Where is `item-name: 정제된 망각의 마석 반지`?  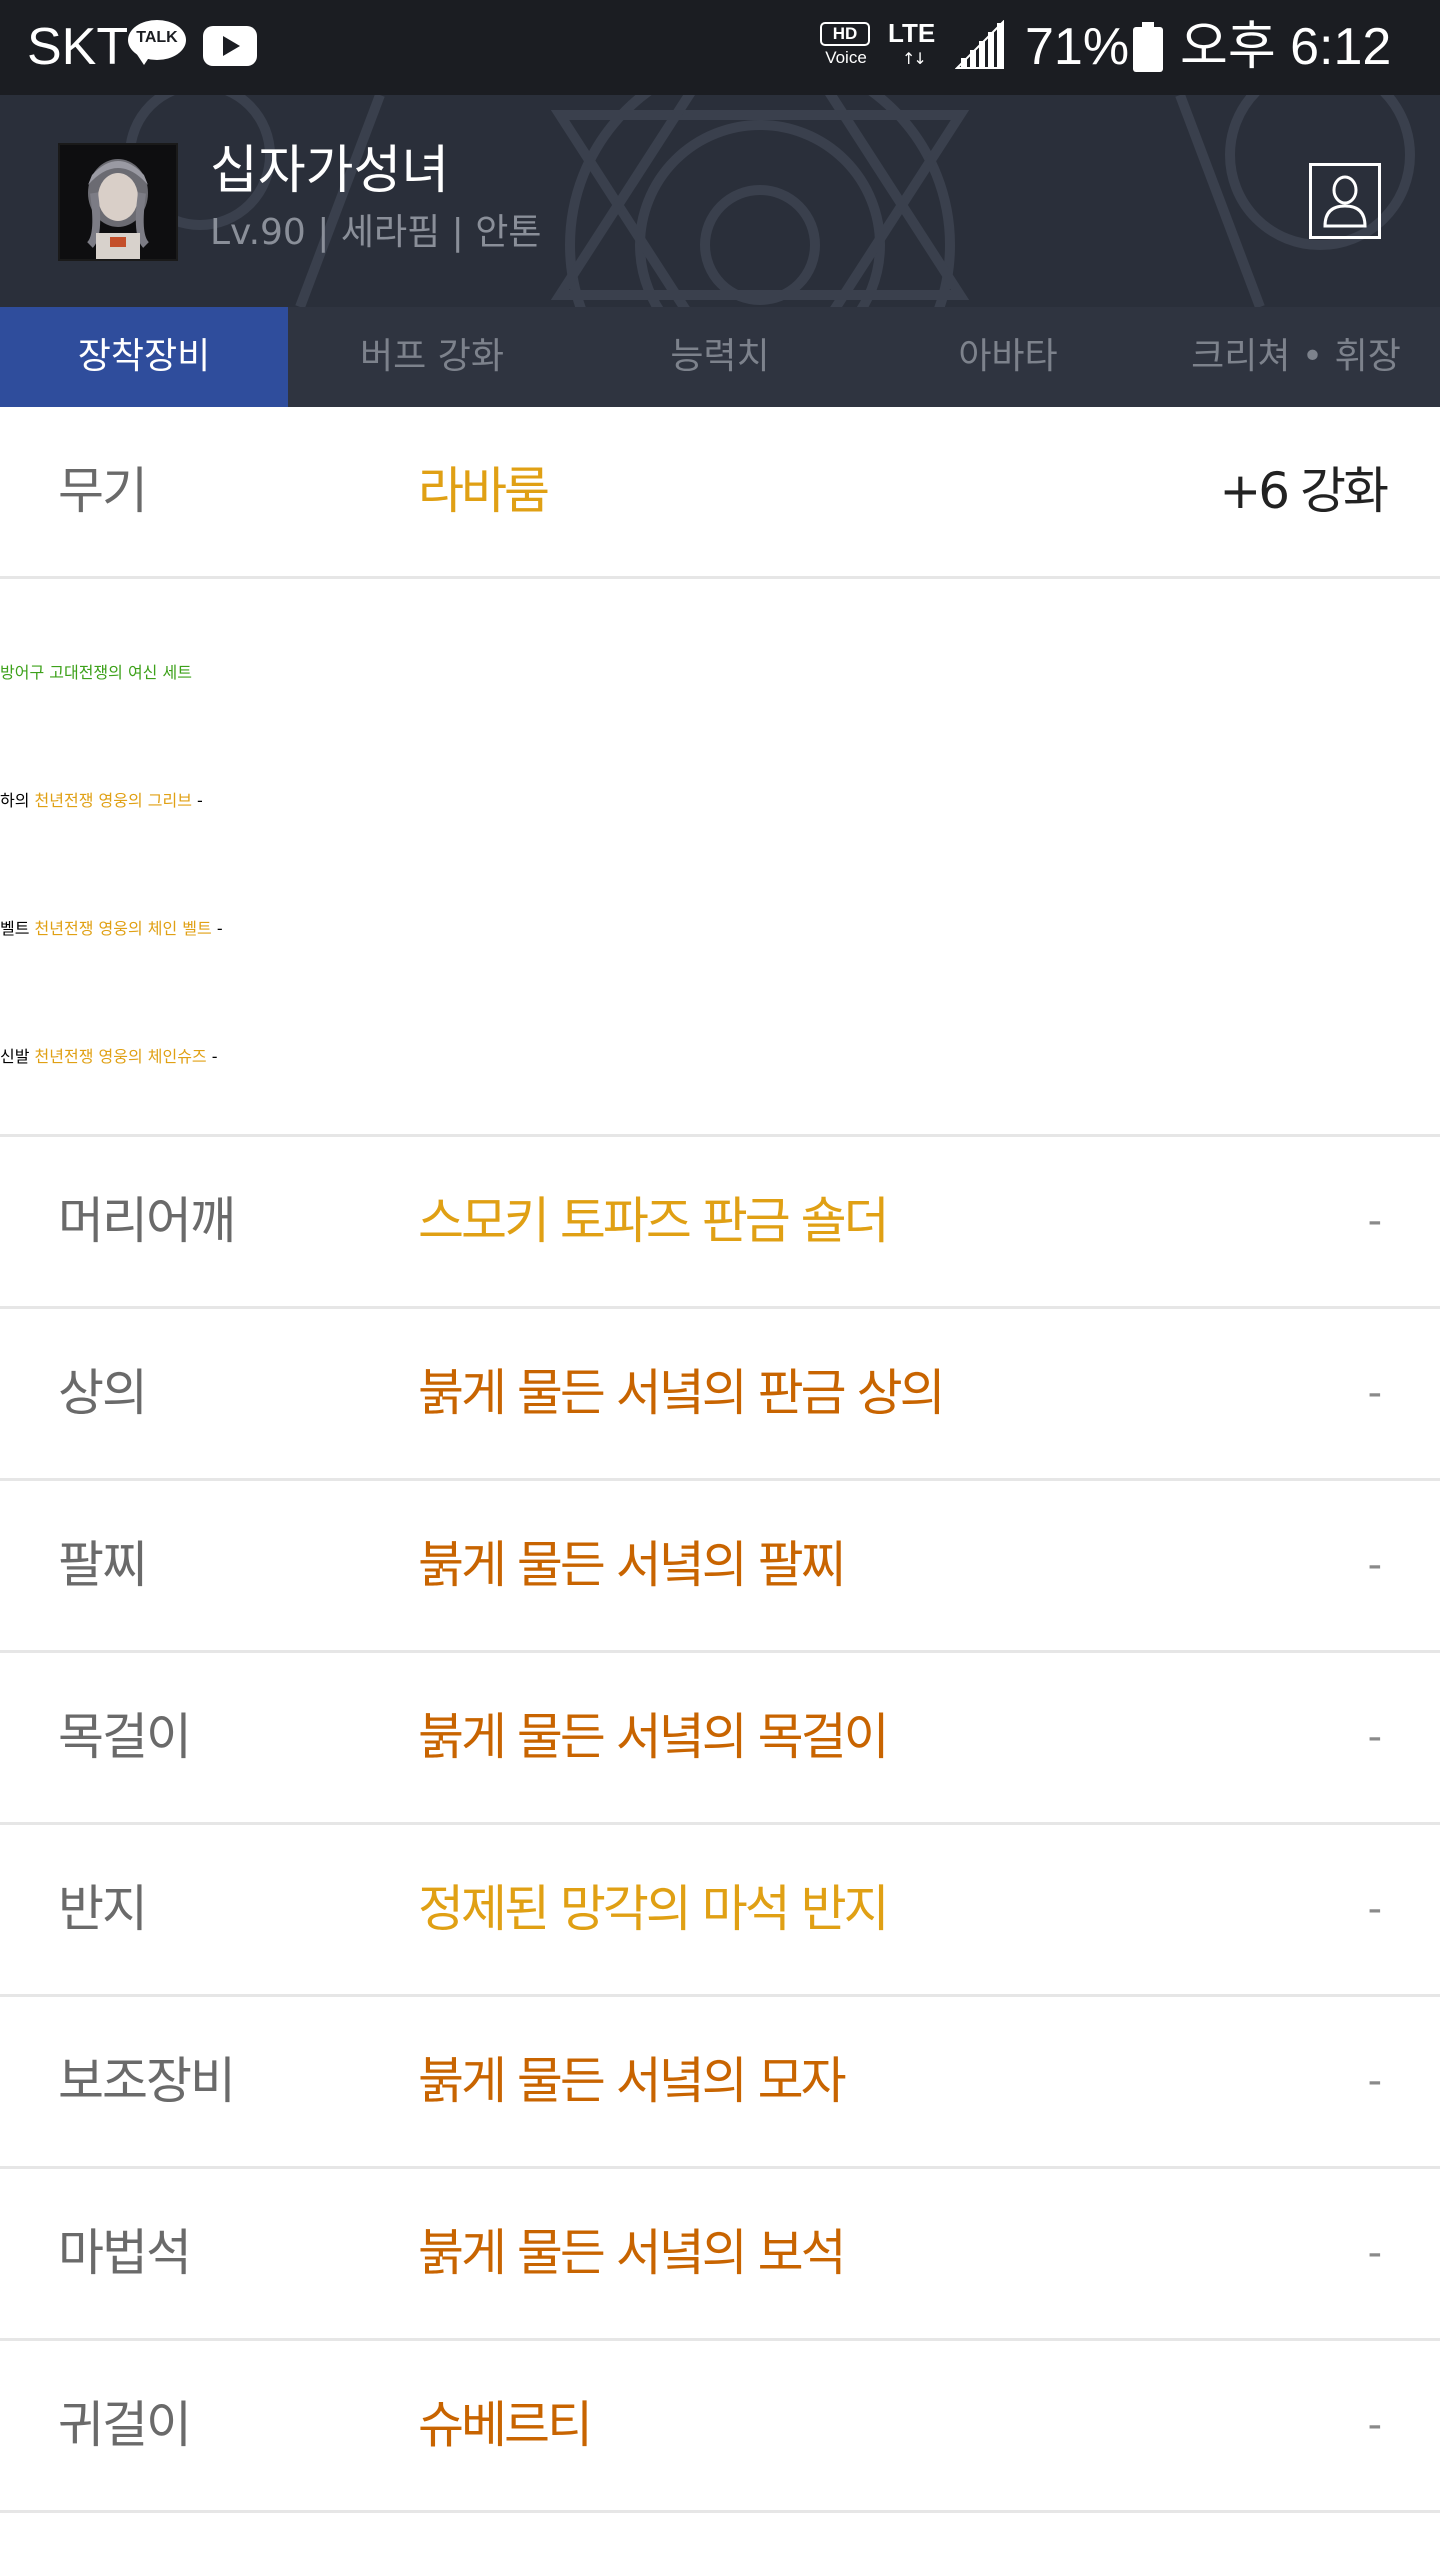
item-name: 정제된 망각의 마석 반지 is located at coordinates (654, 1909).